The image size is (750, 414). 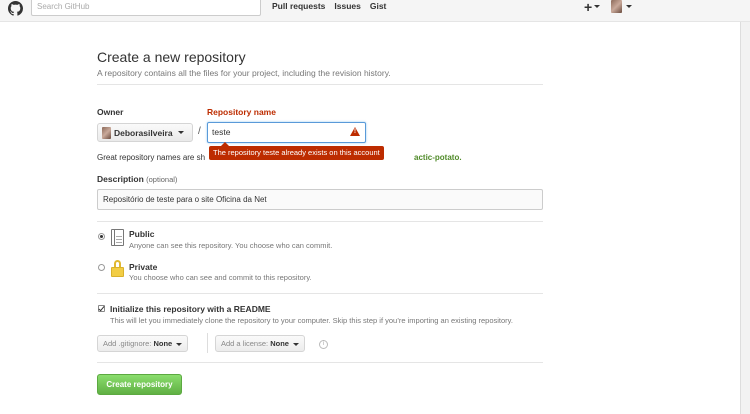 I want to click on optional-label: (optional), so click(x=162, y=179).